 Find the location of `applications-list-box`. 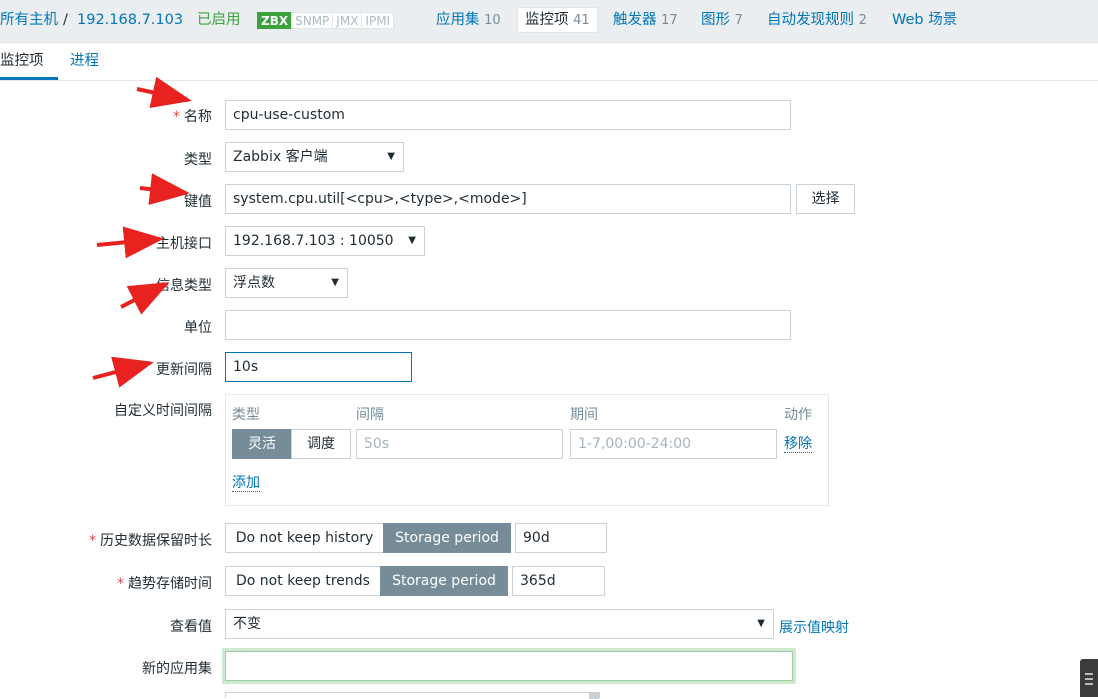

applications-list-box is located at coordinates (412, 695).